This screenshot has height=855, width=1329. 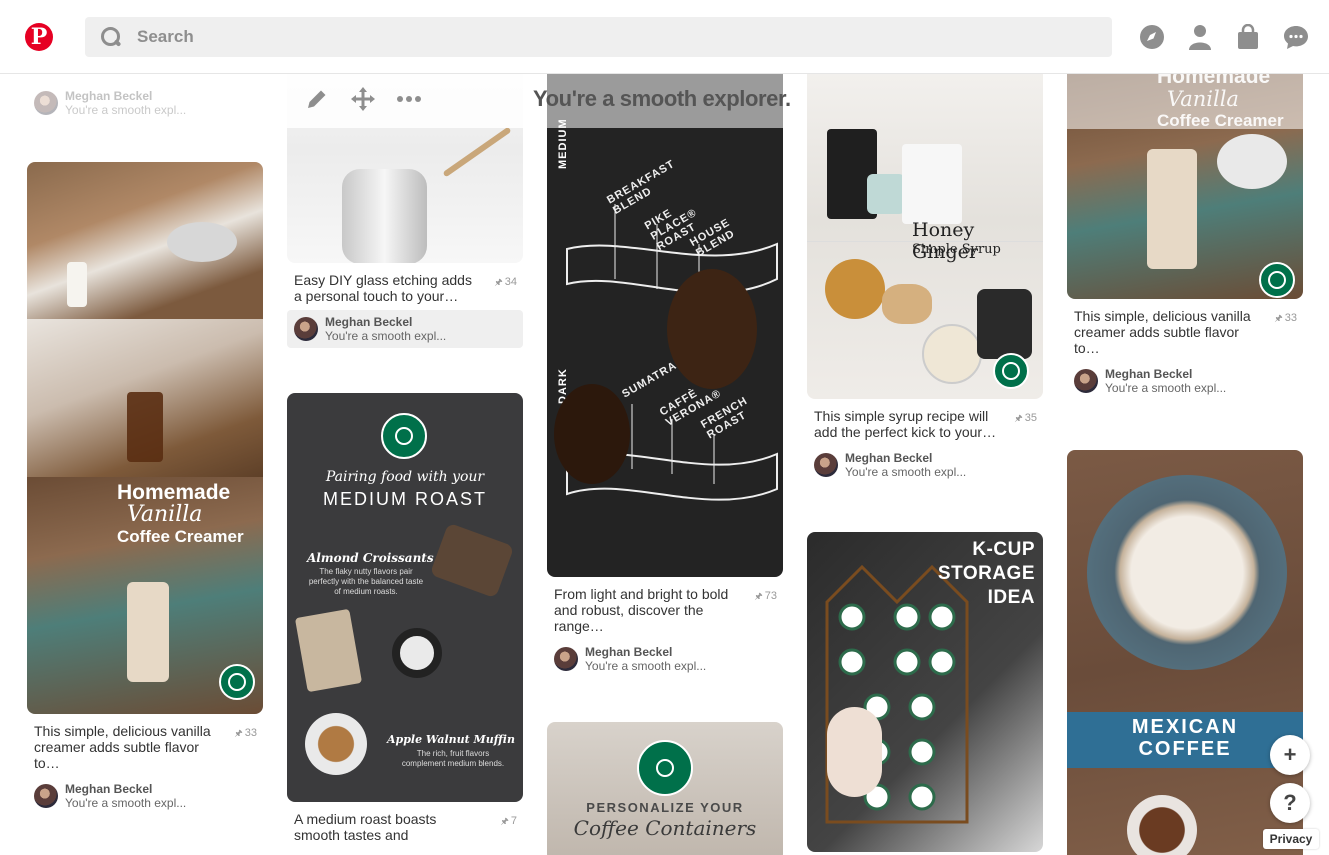 What do you see at coordinates (472, 560) in the screenshot?
I see `croissant-plate` at bounding box center [472, 560].